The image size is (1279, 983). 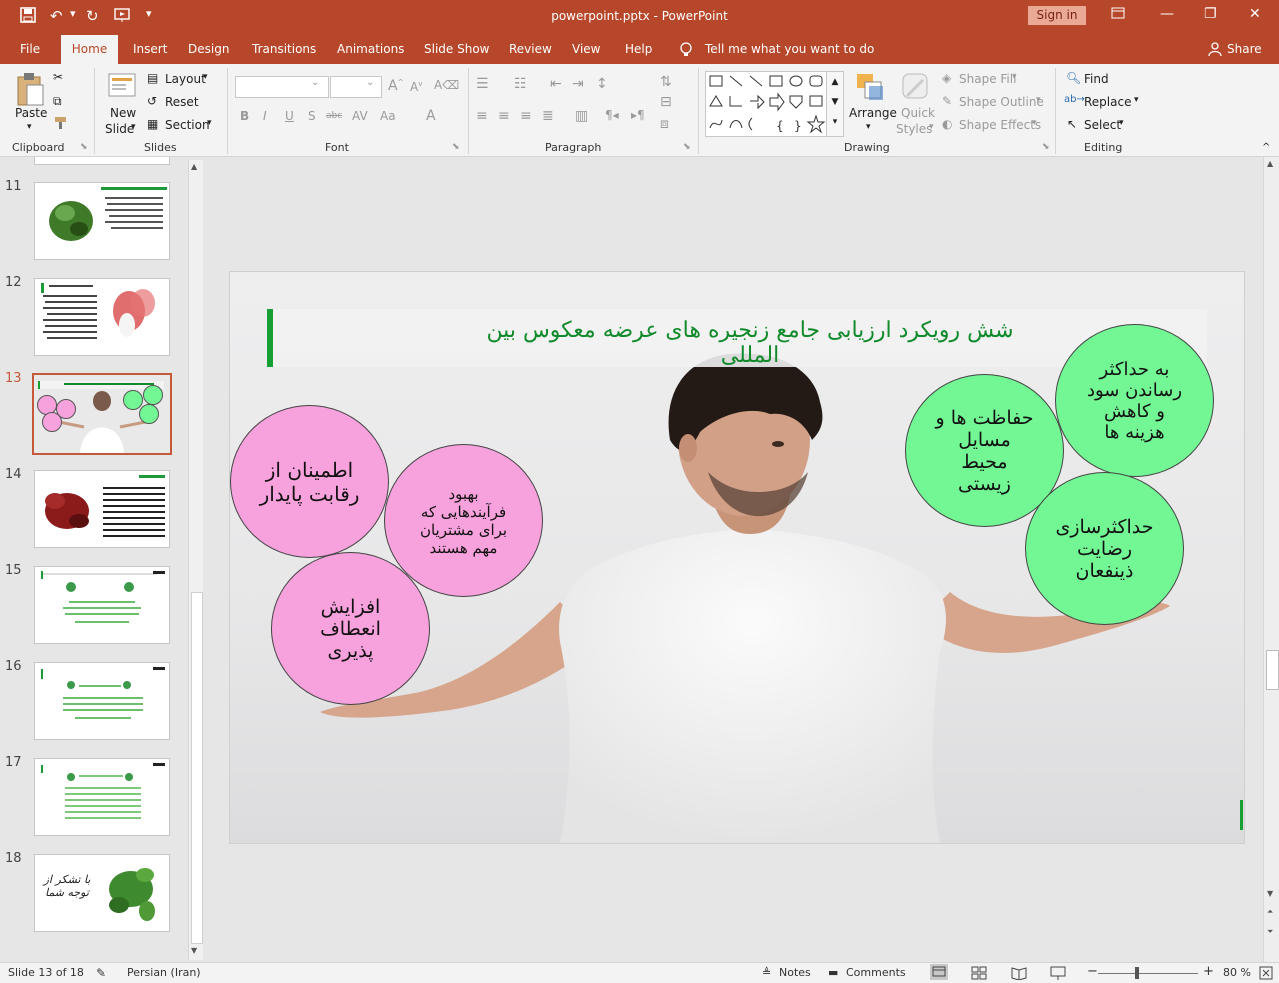 What do you see at coordinates (1074, 99) in the screenshot?
I see `replace-icon: ab→` at bounding box center [1074, 99].